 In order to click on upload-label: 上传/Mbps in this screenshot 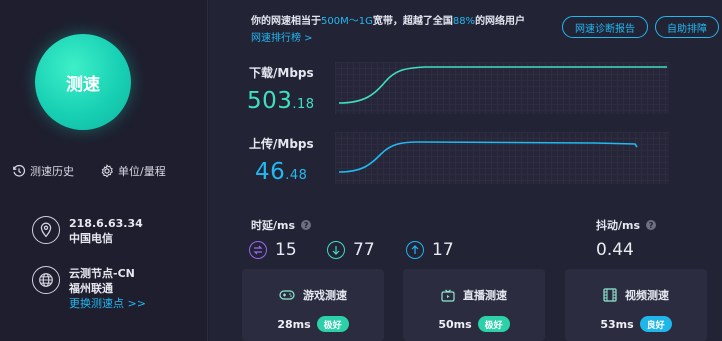, I will do `click(281, 144)`.